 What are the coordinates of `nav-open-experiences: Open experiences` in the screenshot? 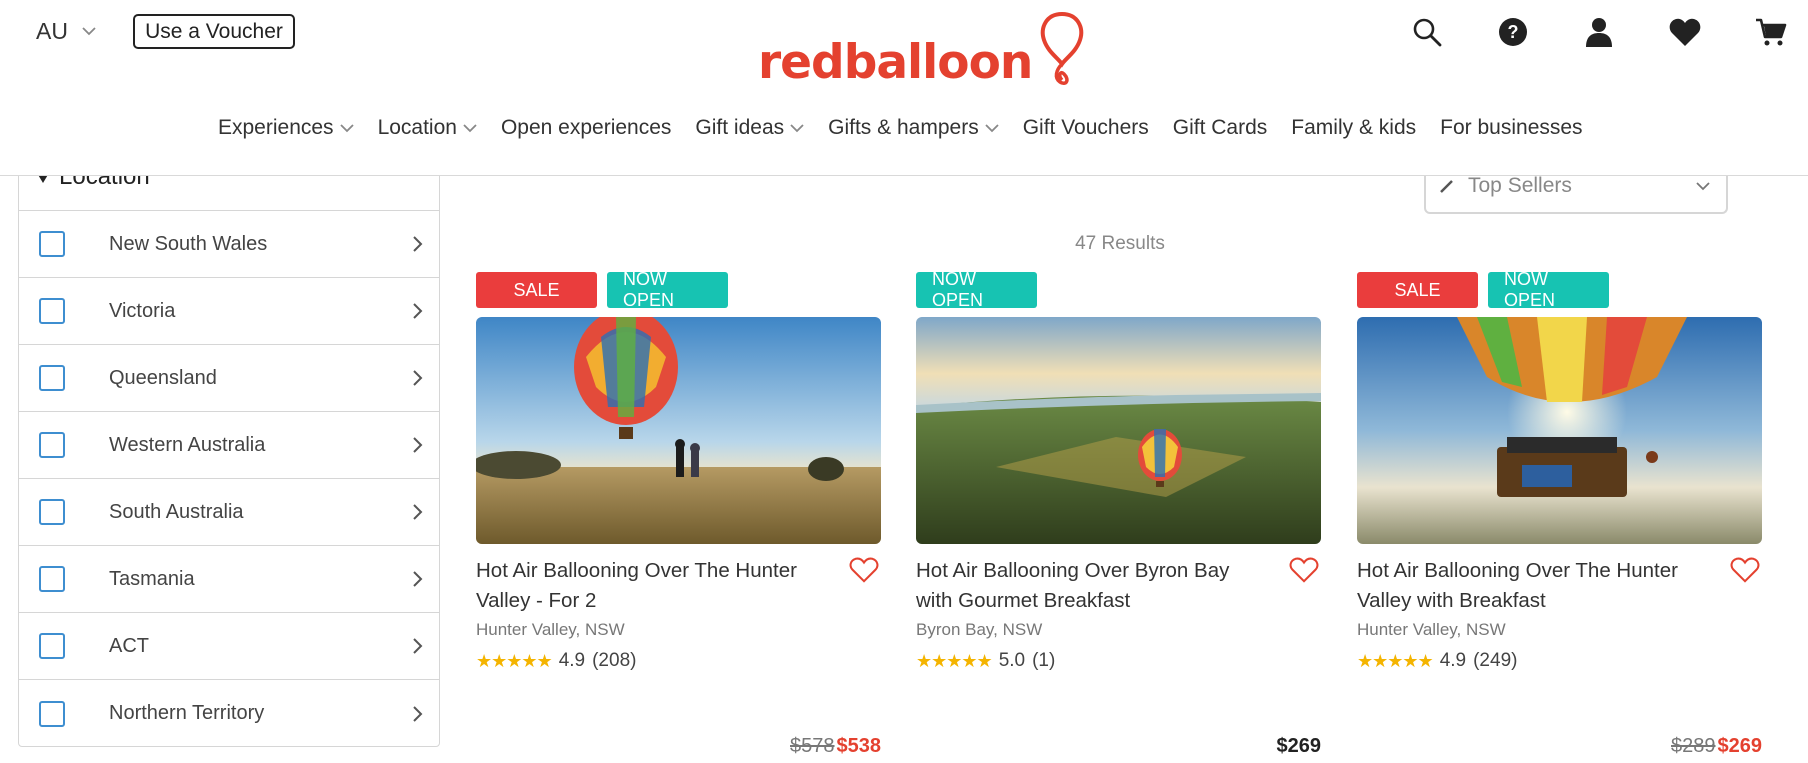 It's located at (586, 128).